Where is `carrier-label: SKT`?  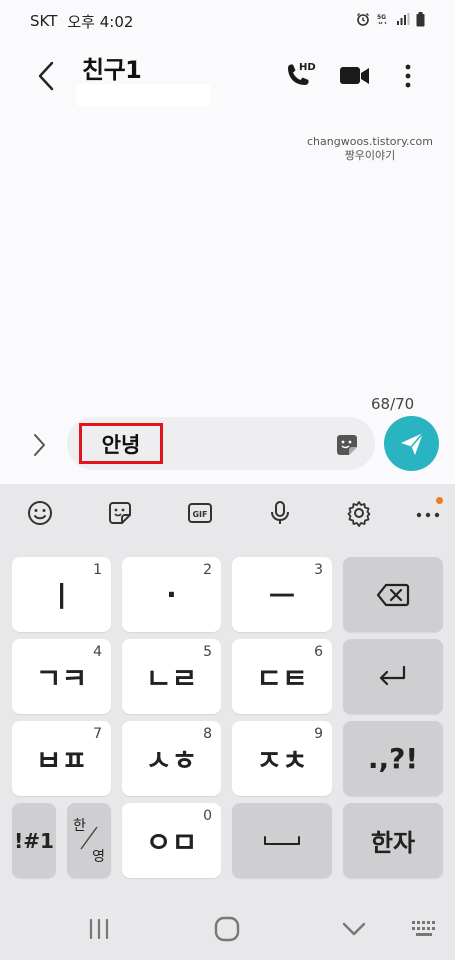 carrier-label: SKT is located at coordinates (44, 21).